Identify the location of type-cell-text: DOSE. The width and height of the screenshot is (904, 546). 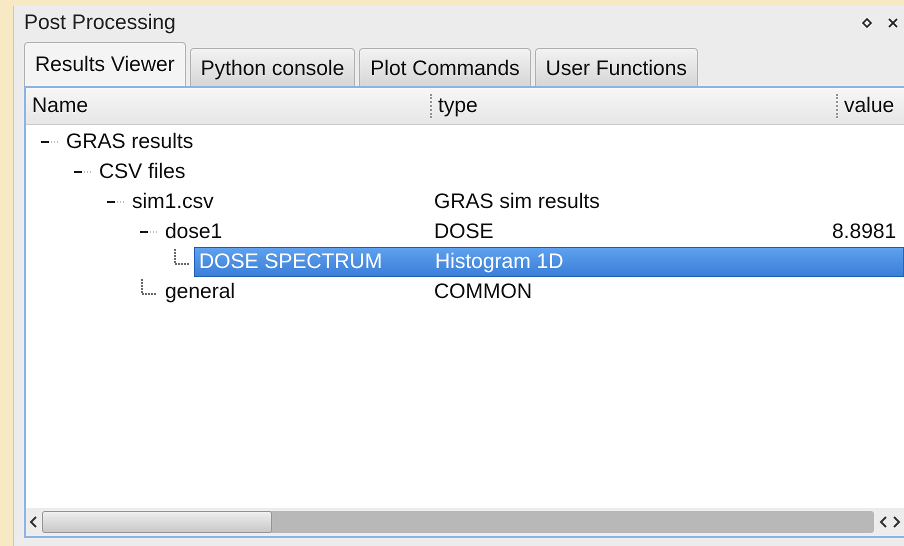
(464, 232).